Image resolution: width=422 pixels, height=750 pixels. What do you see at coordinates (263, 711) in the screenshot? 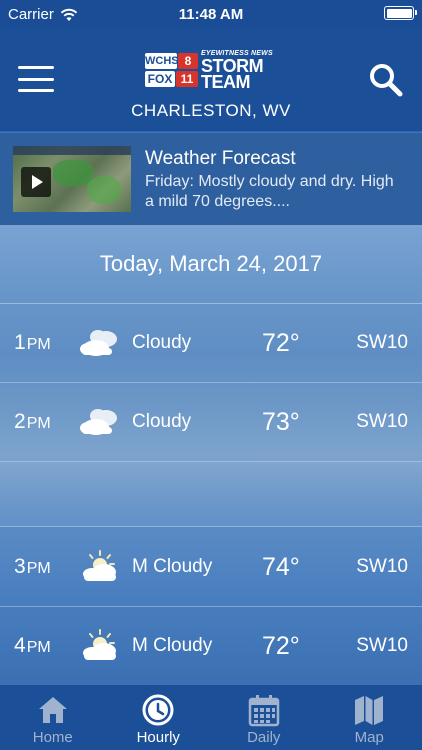
I see `calendar-icon` at bounding box center [263, 711].